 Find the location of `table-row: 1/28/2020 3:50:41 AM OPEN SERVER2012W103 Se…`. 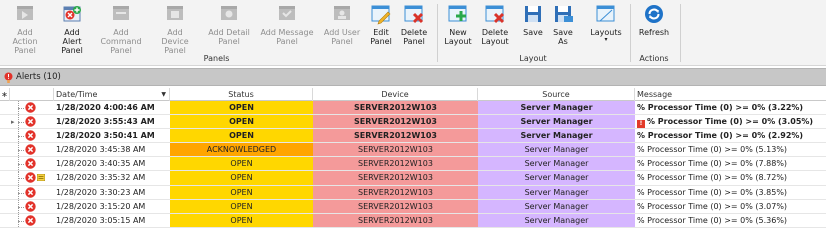

table-row: 1/28/2020 3:50:41 AM OPEN SERVER2012W103 Se… is located at coordinates (413, 136).